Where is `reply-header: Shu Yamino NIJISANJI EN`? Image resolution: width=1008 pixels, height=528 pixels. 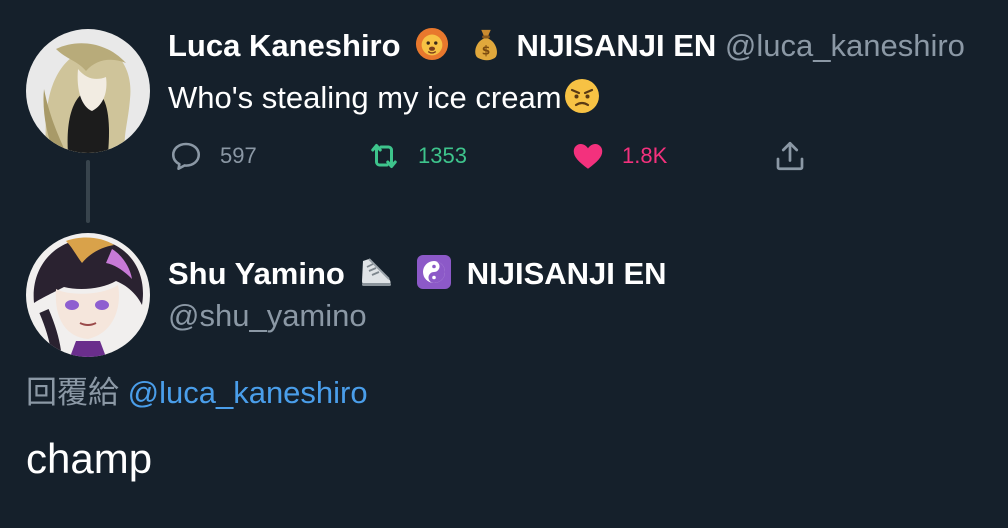 reply-header: Shu Yamino NIJISANJI EN is located at coordinates (417, 276).